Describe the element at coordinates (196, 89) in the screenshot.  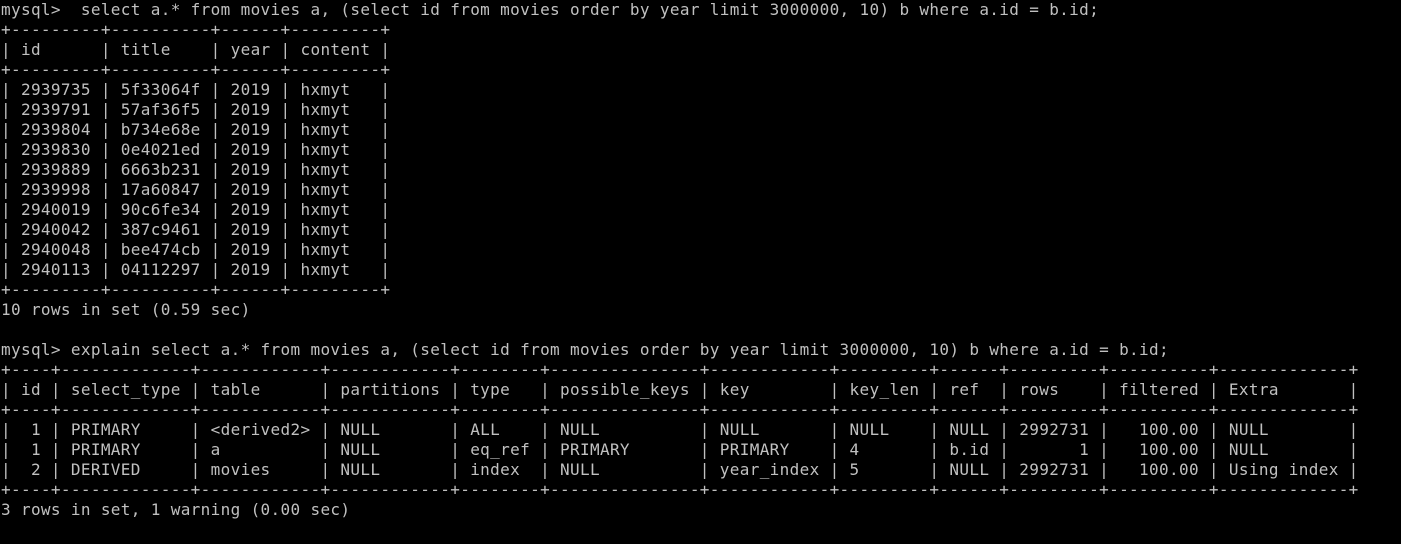
I see `table-row: | 2939735 | 5f33064f | 2019 | hxmyt |` at that location.